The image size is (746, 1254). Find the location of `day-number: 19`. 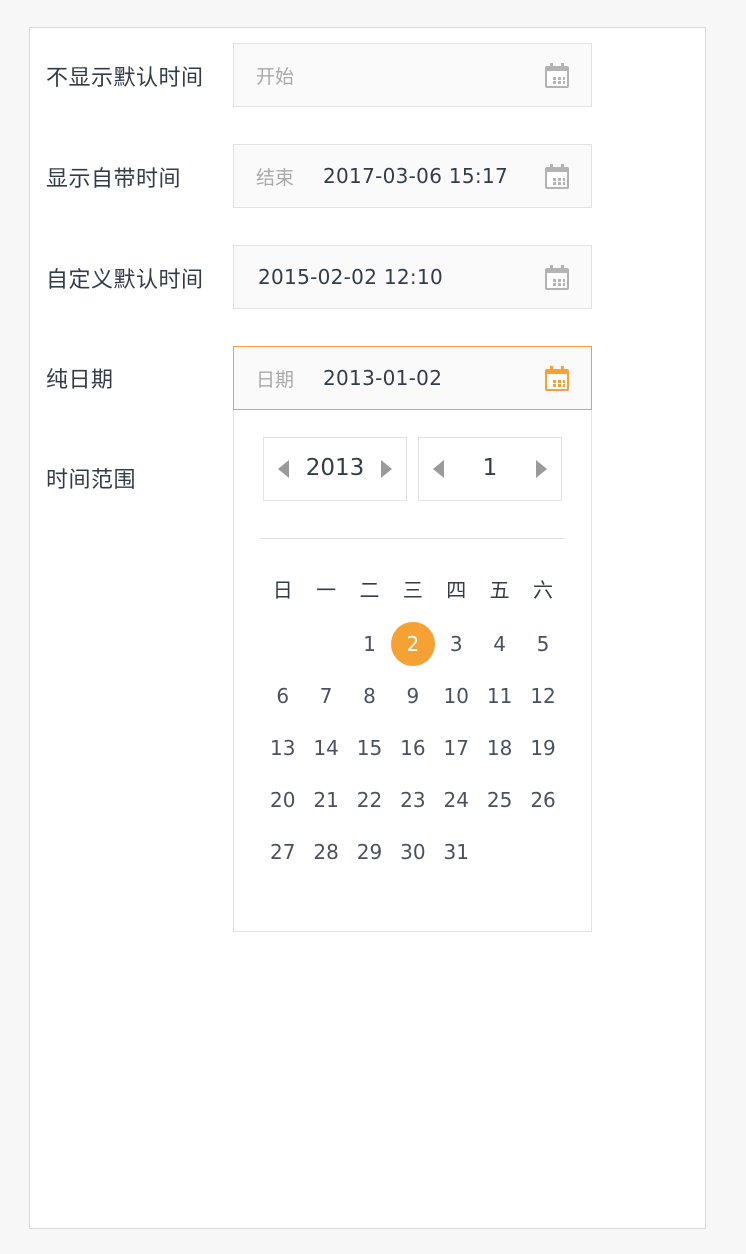

day-number: 19 is located at coordinates (543, 748).